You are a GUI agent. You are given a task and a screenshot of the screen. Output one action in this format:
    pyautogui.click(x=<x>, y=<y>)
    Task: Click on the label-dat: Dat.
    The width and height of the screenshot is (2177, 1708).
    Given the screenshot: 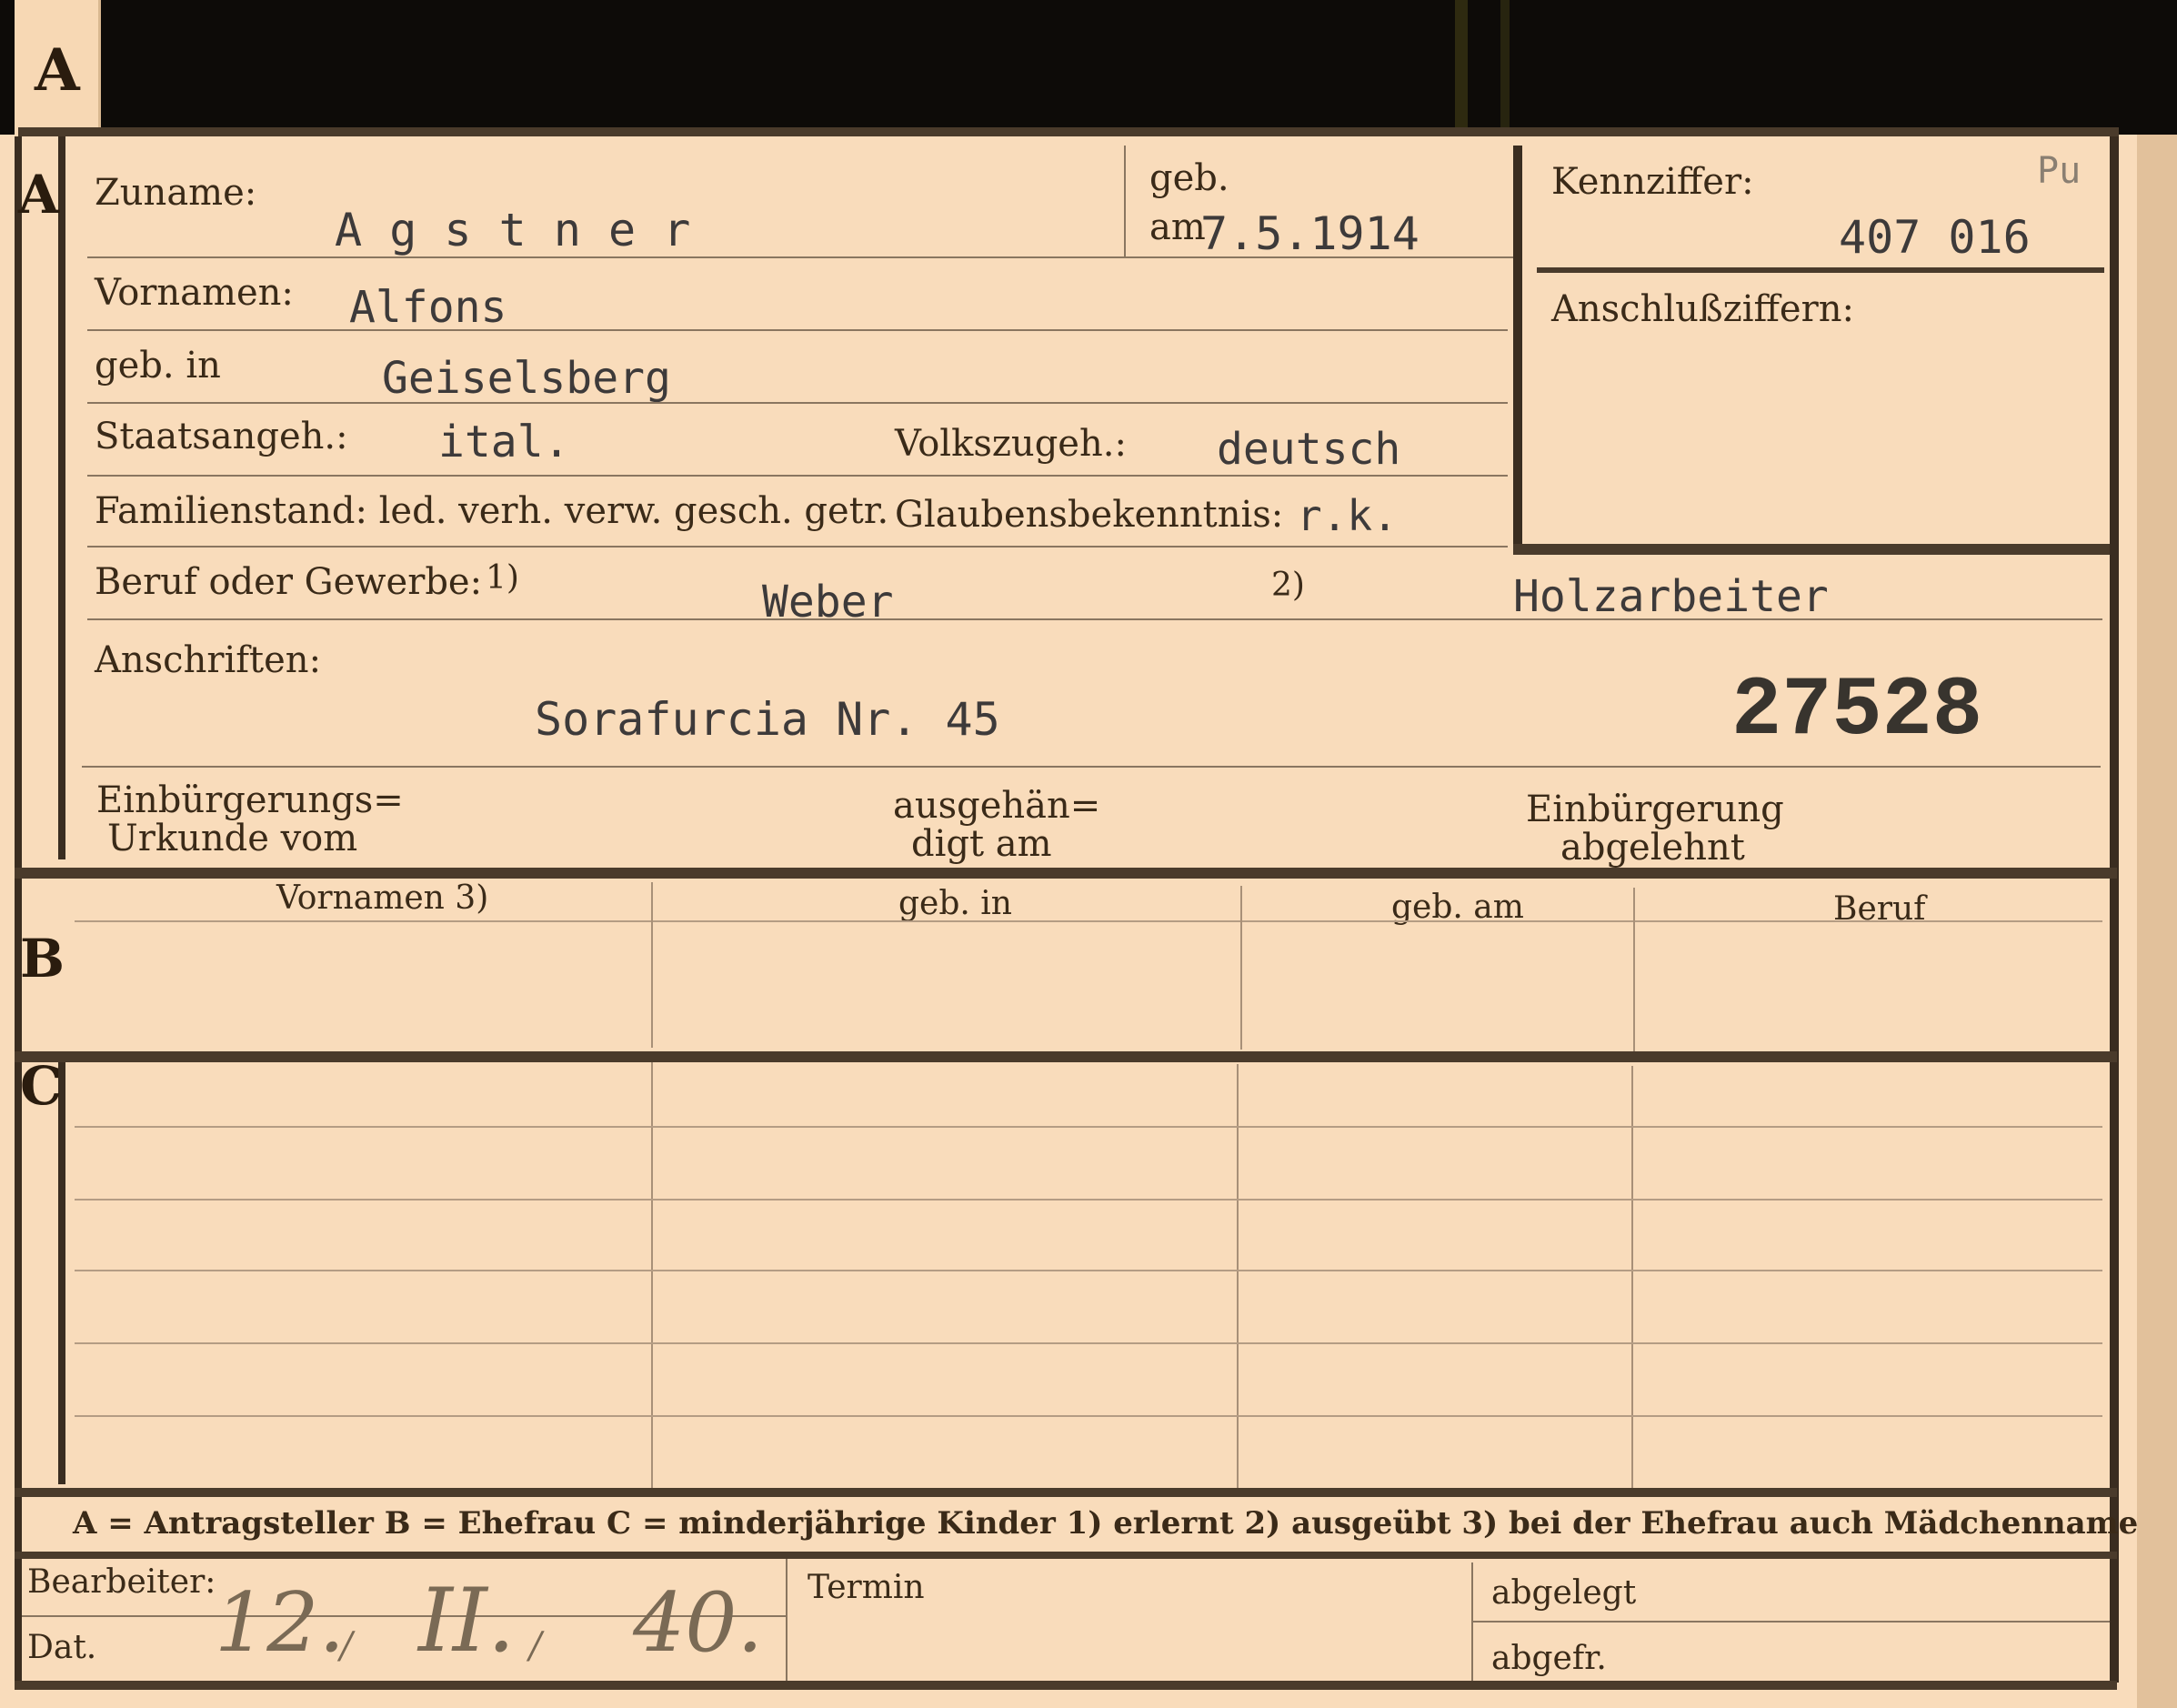 What is the action you would take?
    pyautogui.click(x=62, y=1647)
    